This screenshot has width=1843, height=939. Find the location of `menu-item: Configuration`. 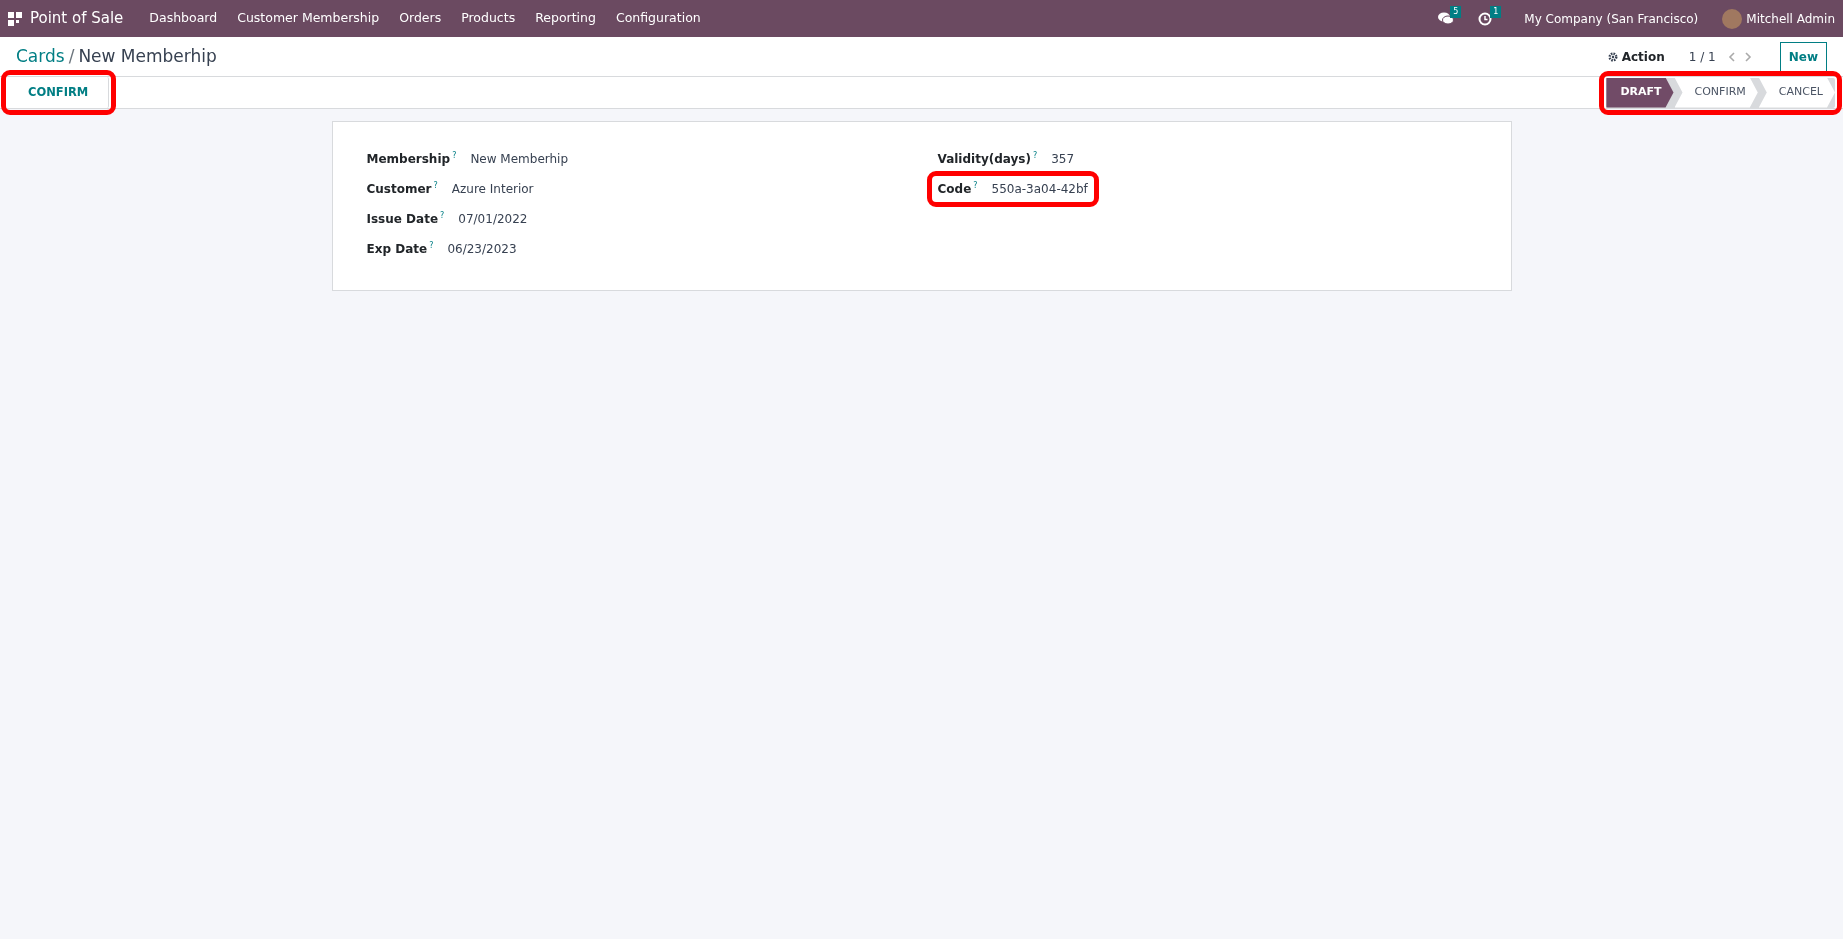

menu-item: Configuration is located at coordinates (658, 18).